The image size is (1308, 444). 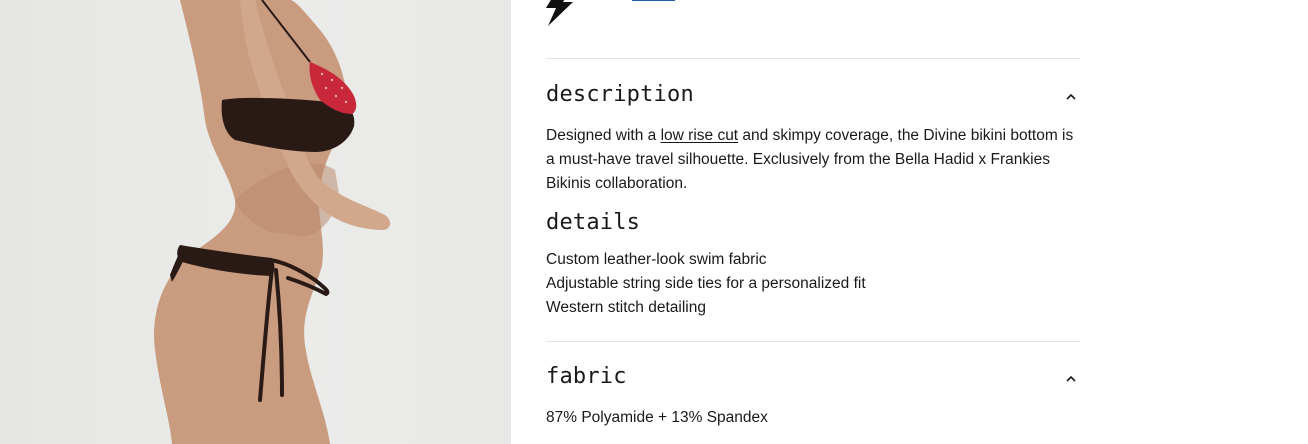 I want to click on shipping-row, so click(x=813, y=14).